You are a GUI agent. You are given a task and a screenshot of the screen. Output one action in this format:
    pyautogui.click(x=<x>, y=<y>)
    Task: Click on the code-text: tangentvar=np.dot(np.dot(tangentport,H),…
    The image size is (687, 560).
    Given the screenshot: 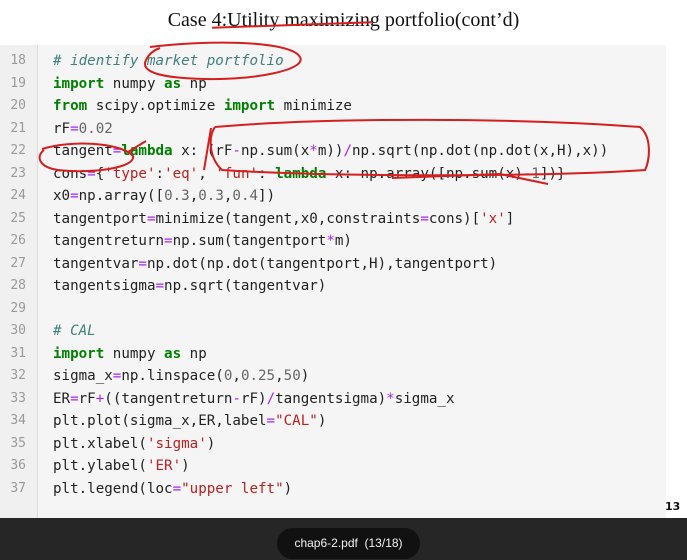 What is the action you would take?
    pyautogui.click(x=275, y=263)
    